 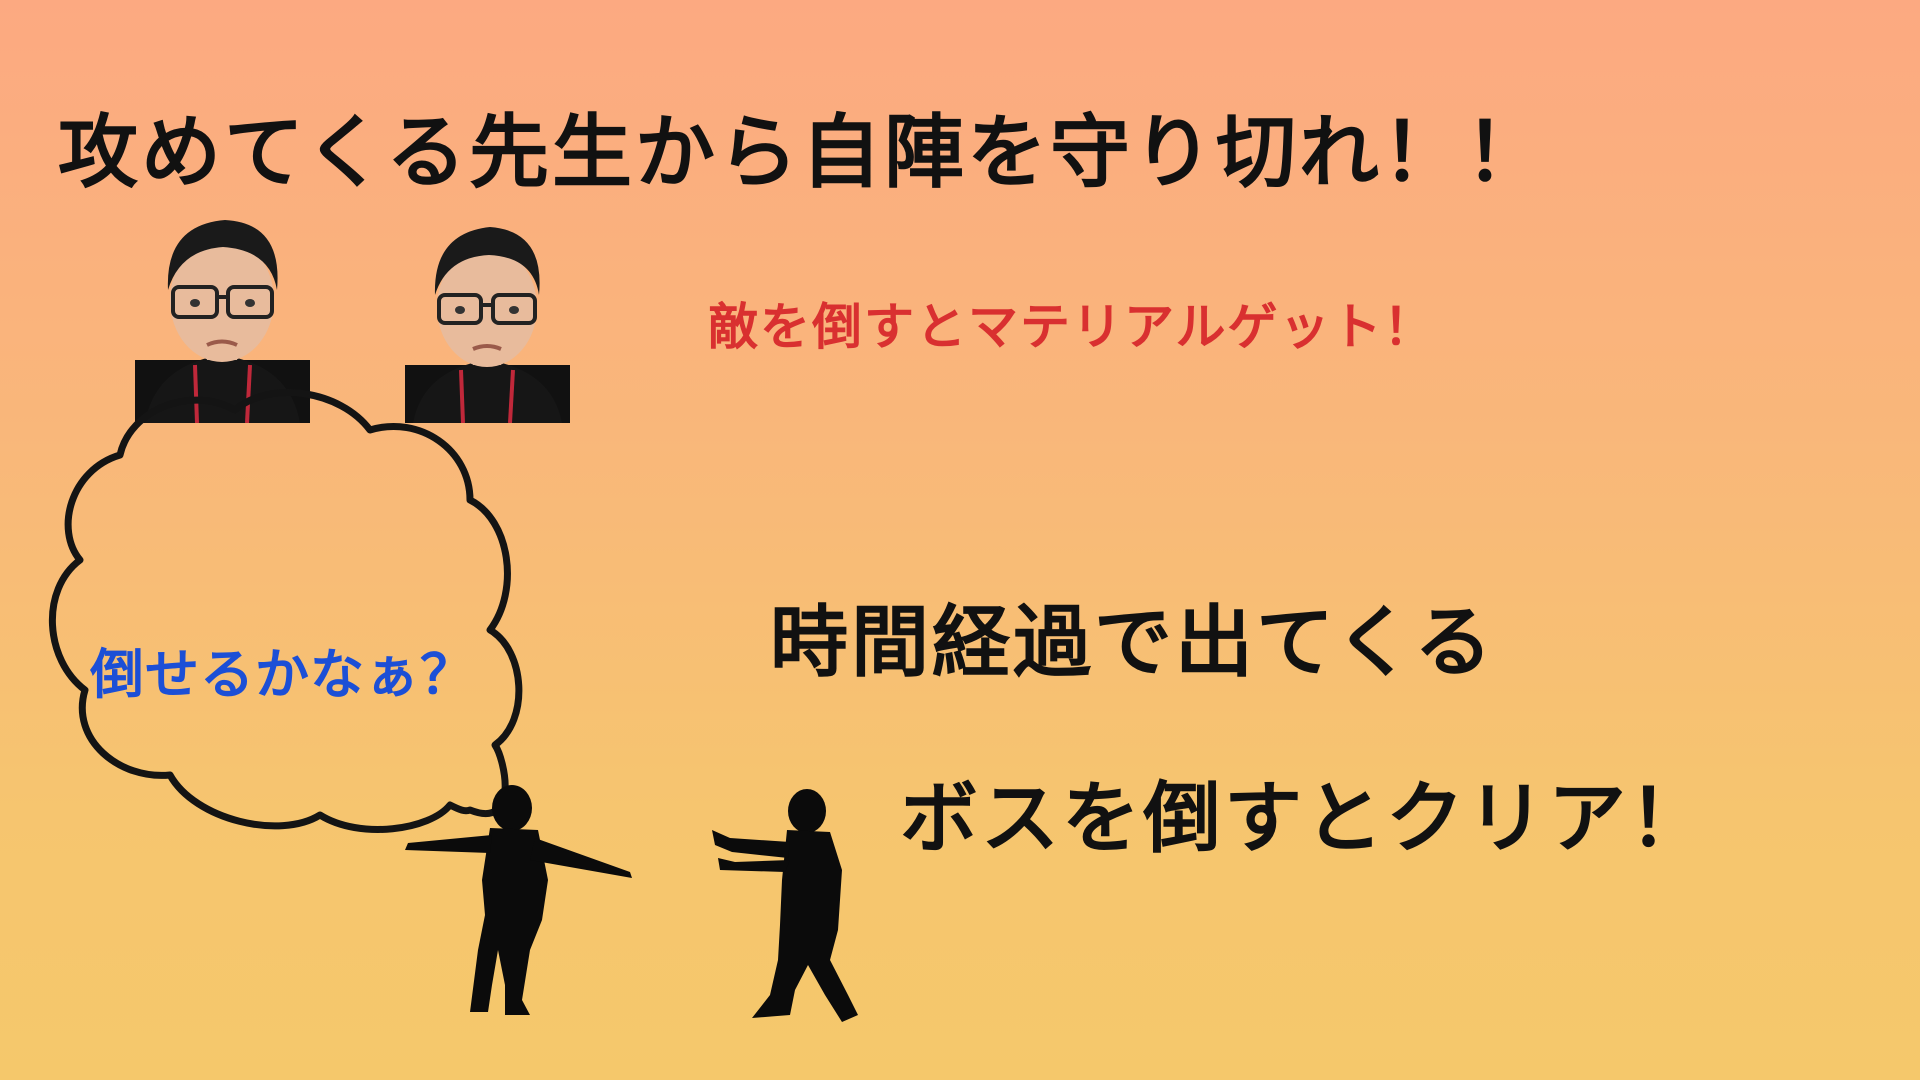 I want to click on player-silhouette, so click(x=518, y=900).